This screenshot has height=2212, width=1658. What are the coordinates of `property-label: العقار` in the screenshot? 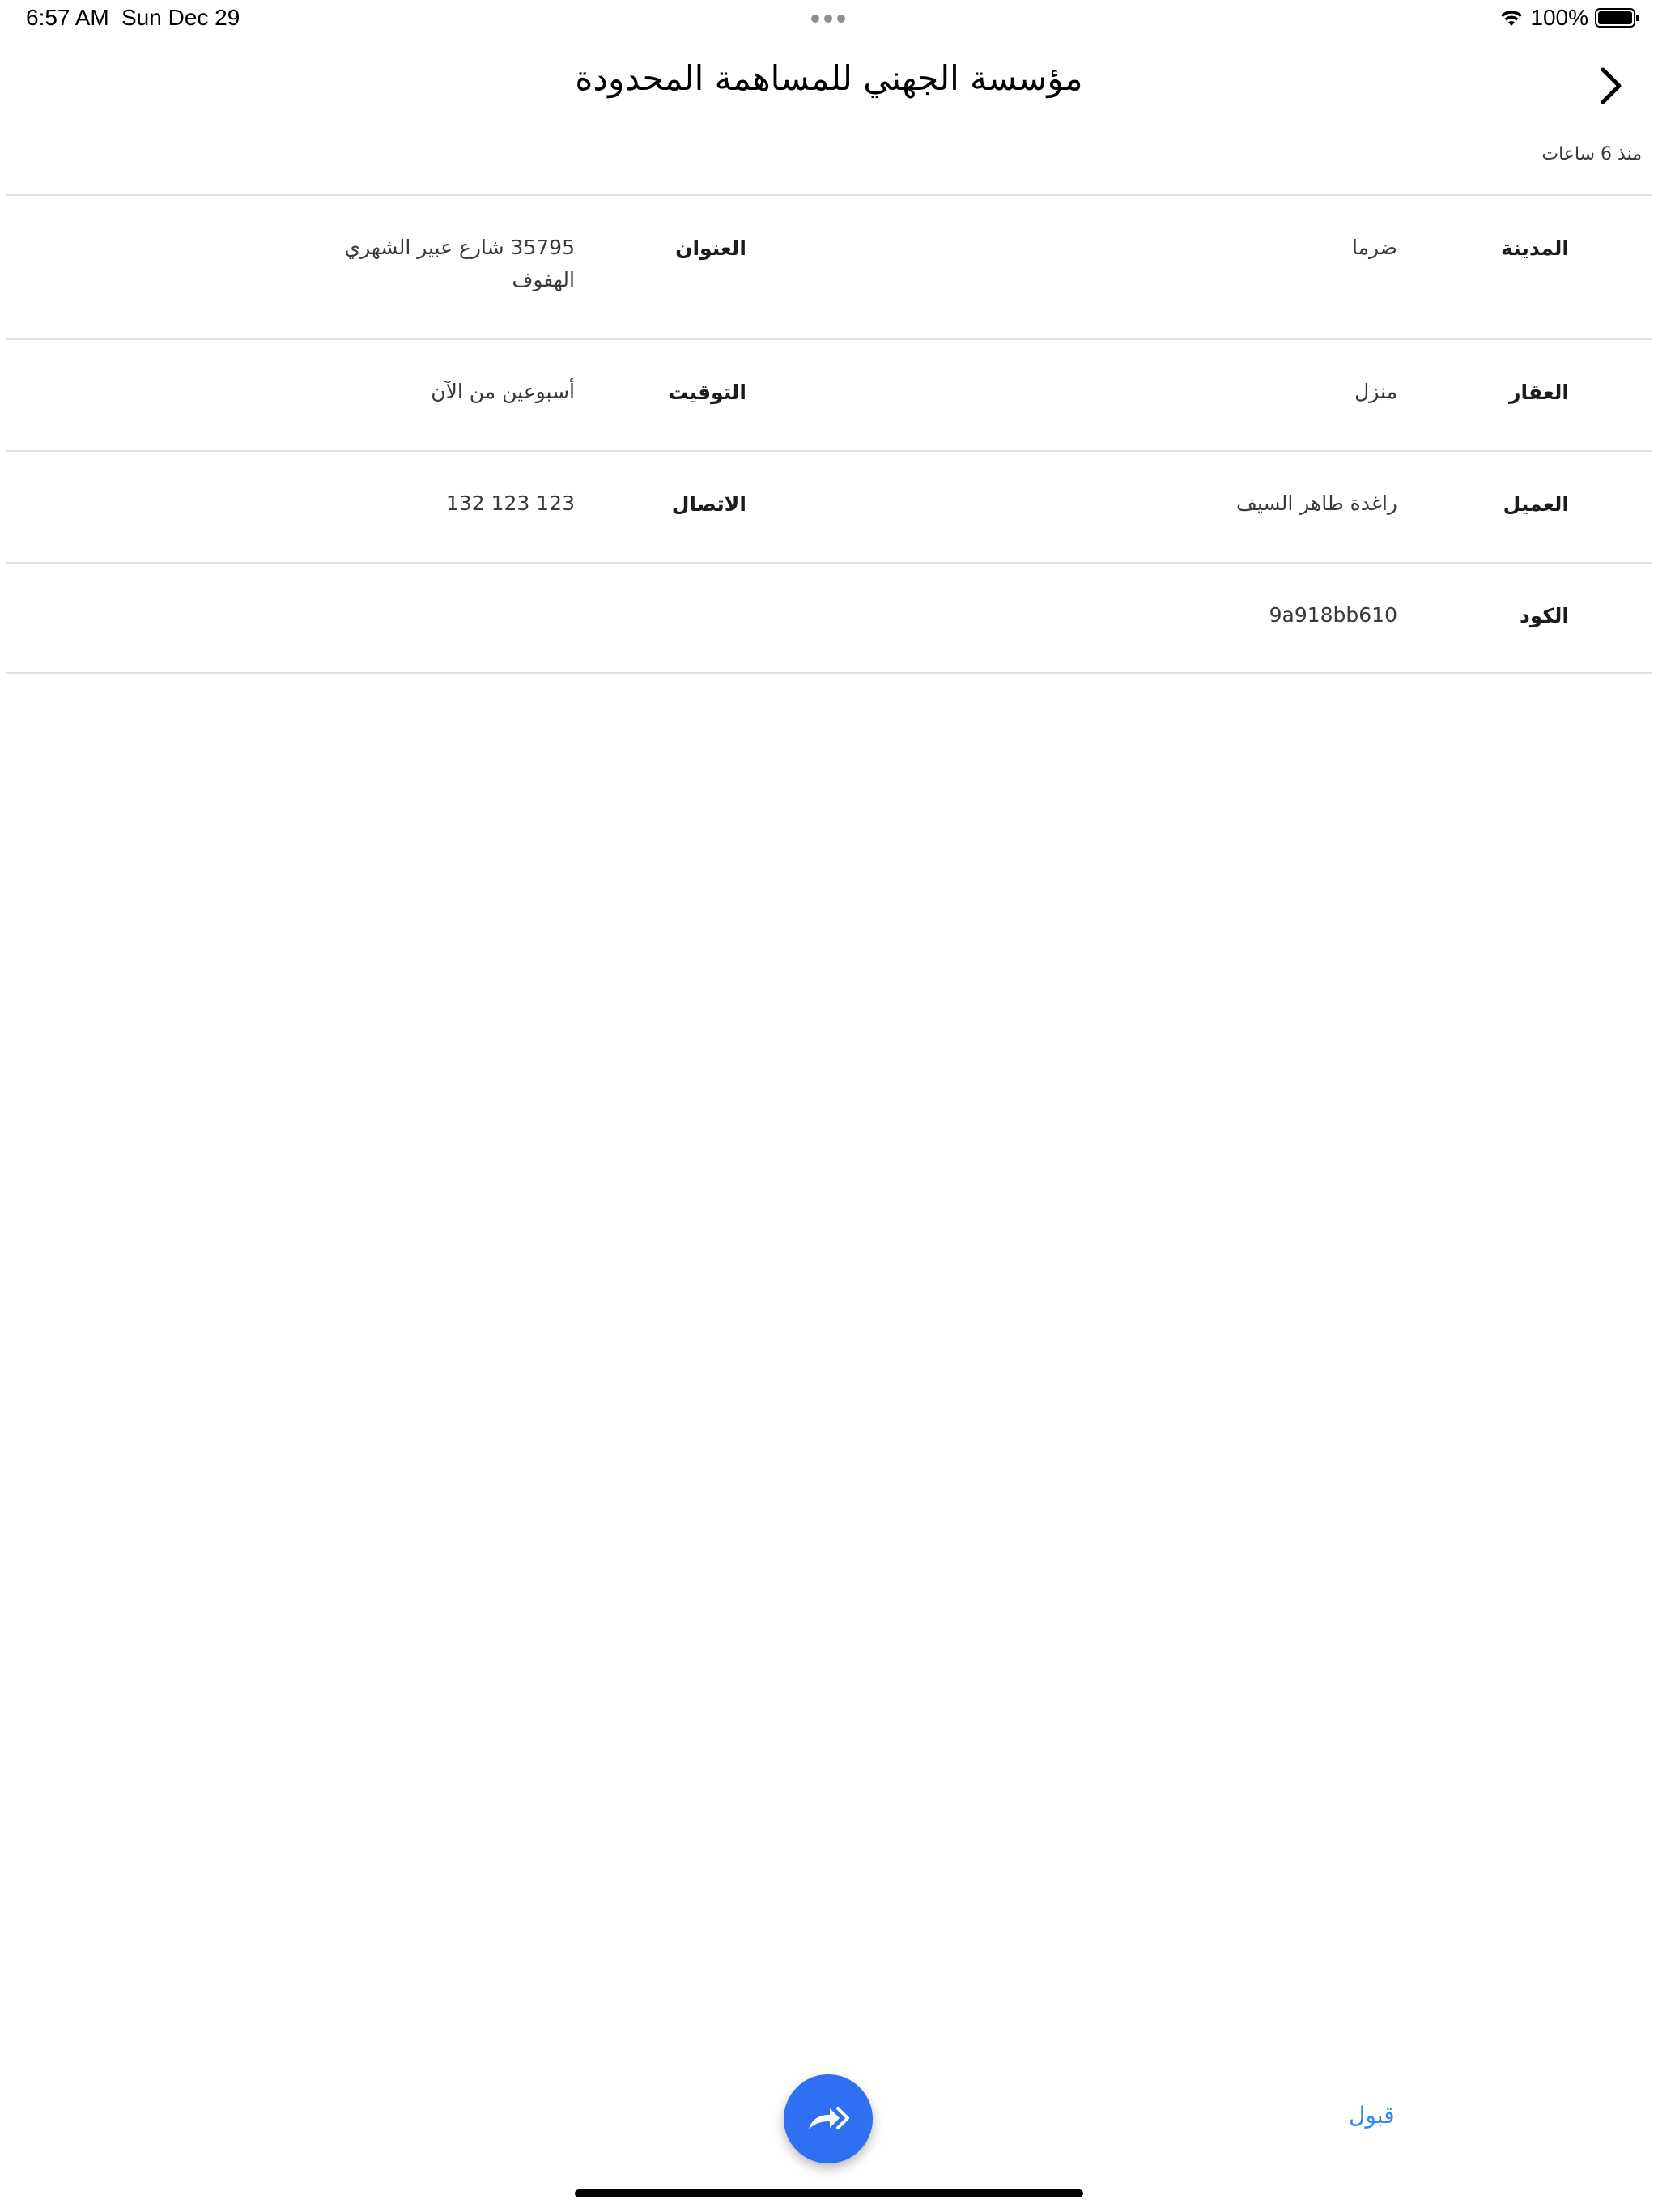 It's located at (1539, 393).